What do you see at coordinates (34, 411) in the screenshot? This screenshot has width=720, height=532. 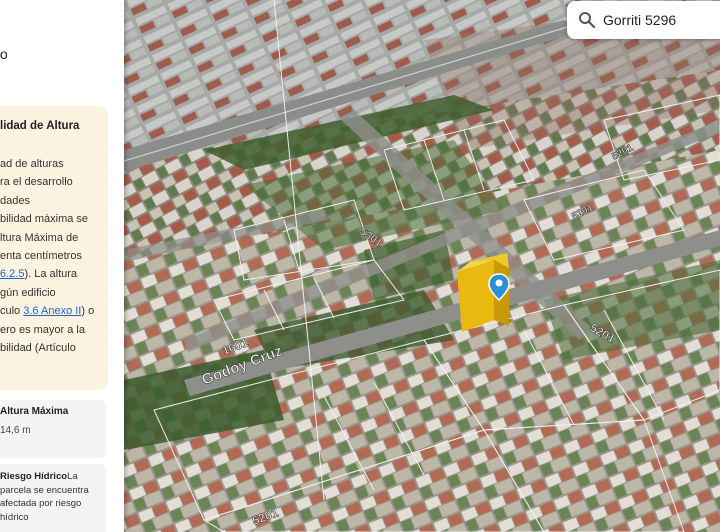 I see `max-height-title: Altura Máxima` at bounding box center [34, 411].